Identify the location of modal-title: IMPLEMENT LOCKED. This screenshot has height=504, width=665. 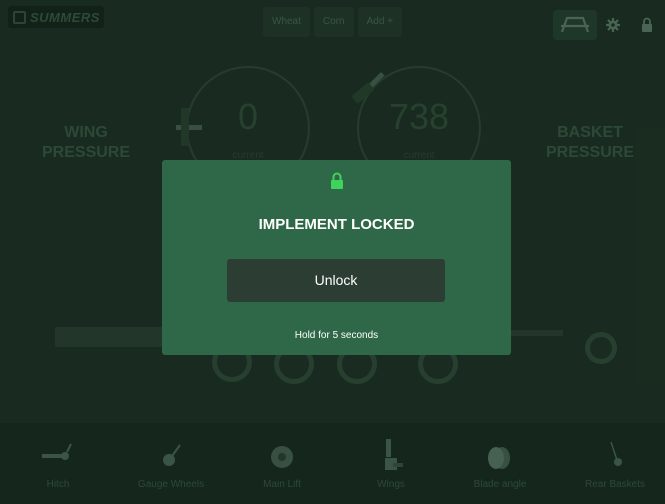
(336, 224).